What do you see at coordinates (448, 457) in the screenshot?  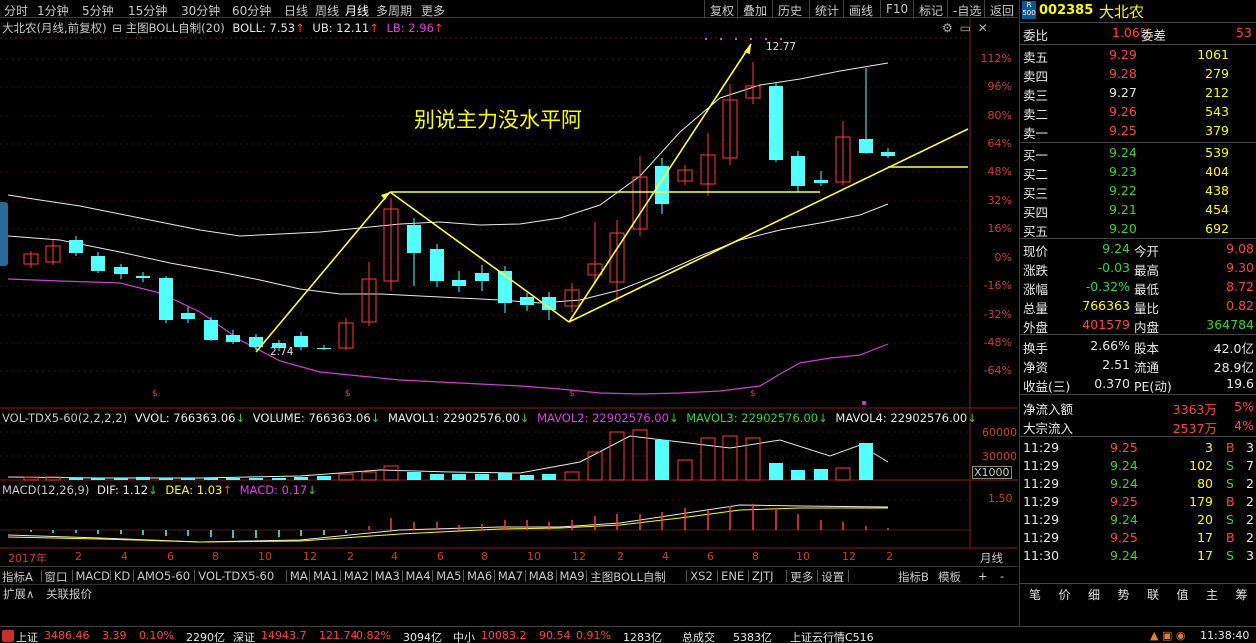 I see `mavol-line` at bounding box center [448, 457].